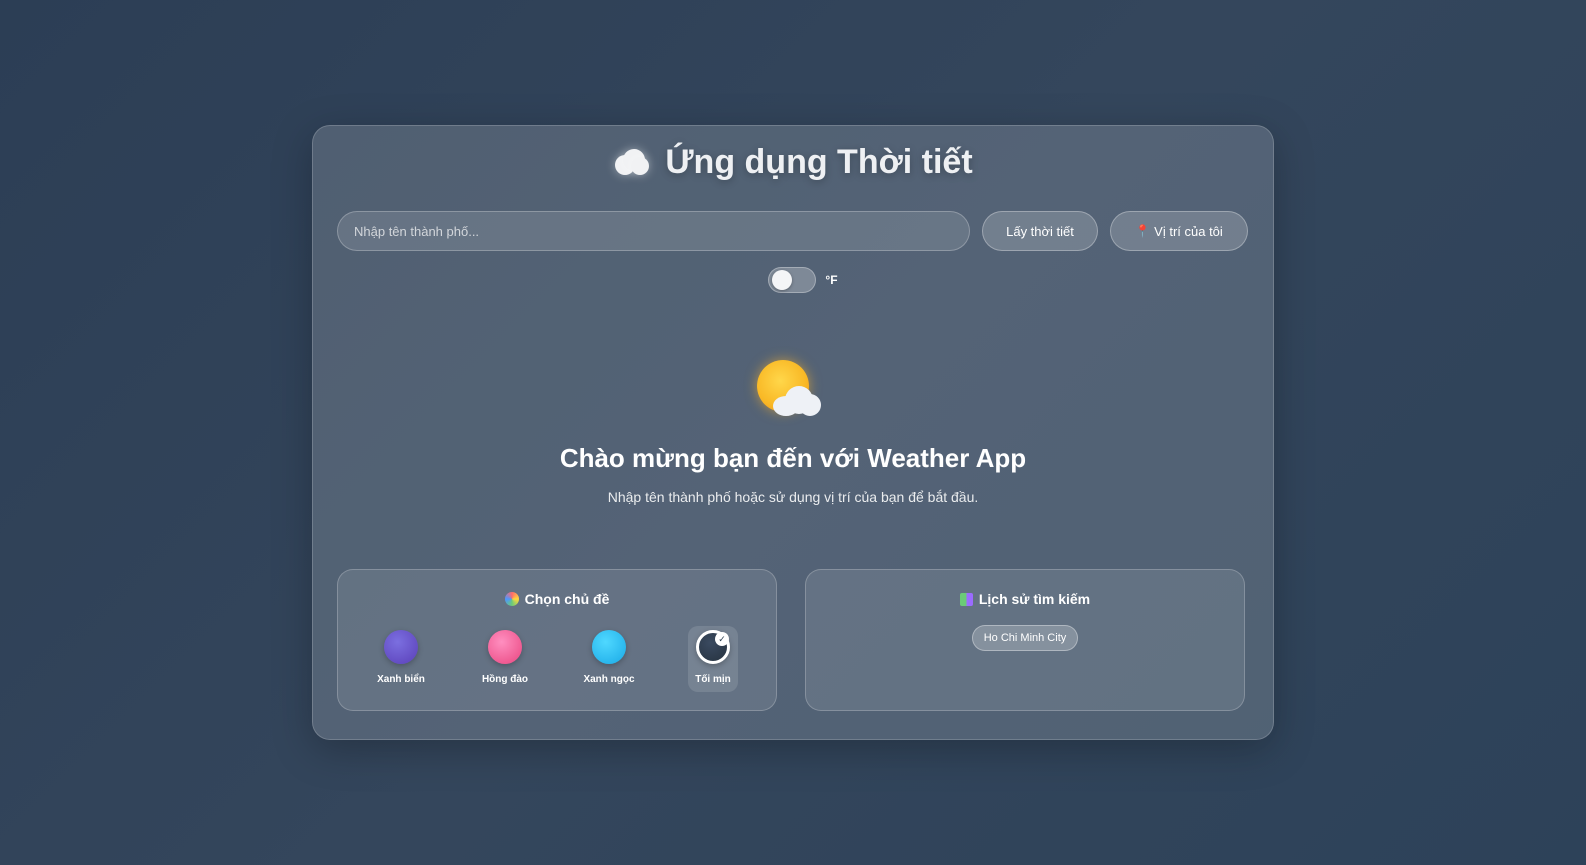 The height and width of the screenshot is (865, 1586). I want to click on history-icon, so click(966, 599).